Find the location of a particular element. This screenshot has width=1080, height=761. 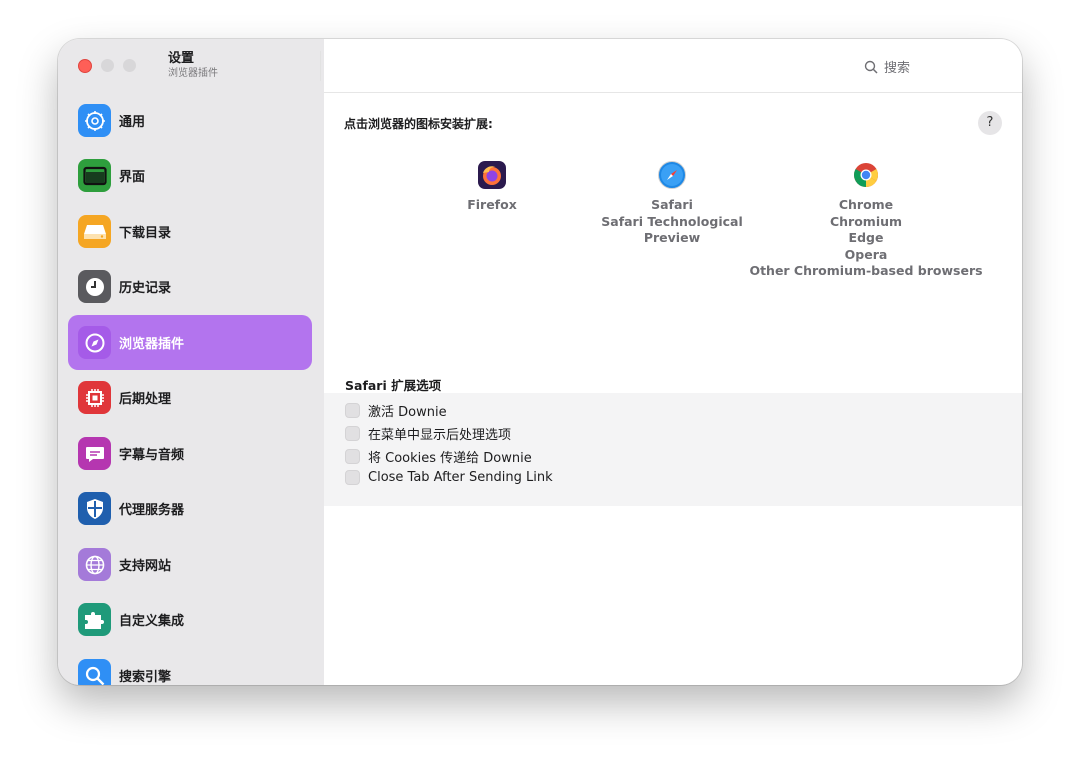

browser-name: Other Chromium-based browsers is located at coordinates (866, 270).